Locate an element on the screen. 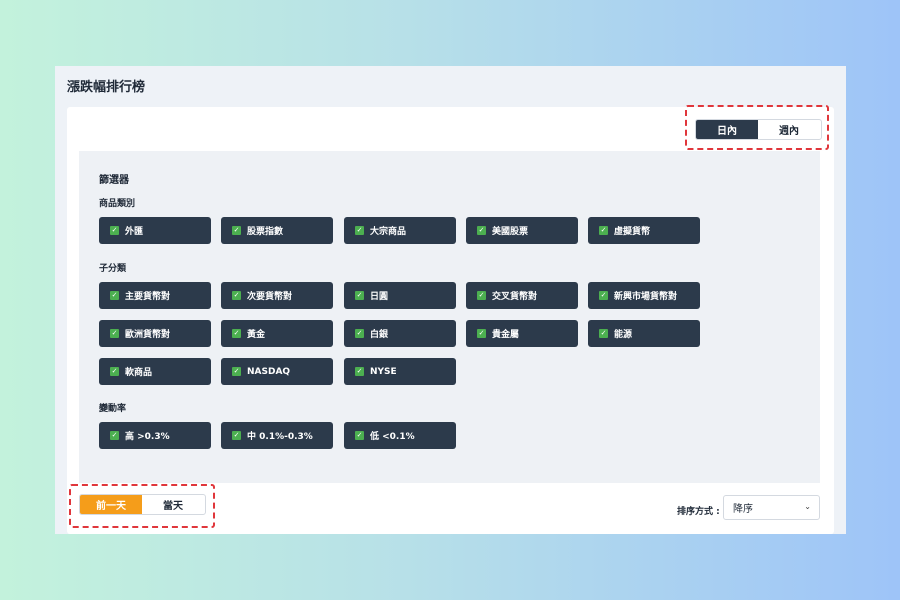 This screenshot has height=600, width=900. filter-chip: ✓ 股票指數 is located at coordinates (277, 230).